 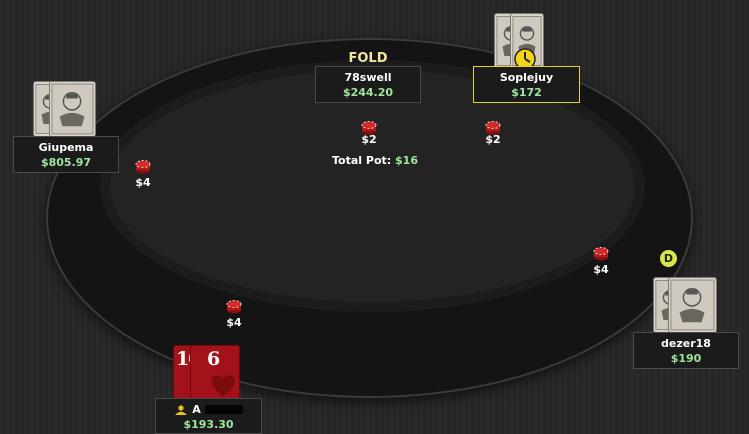 What do you see at coordinates (368, 58) in the screenshot?
I see `action-label: FOLD` at bounding box center [368, 58].